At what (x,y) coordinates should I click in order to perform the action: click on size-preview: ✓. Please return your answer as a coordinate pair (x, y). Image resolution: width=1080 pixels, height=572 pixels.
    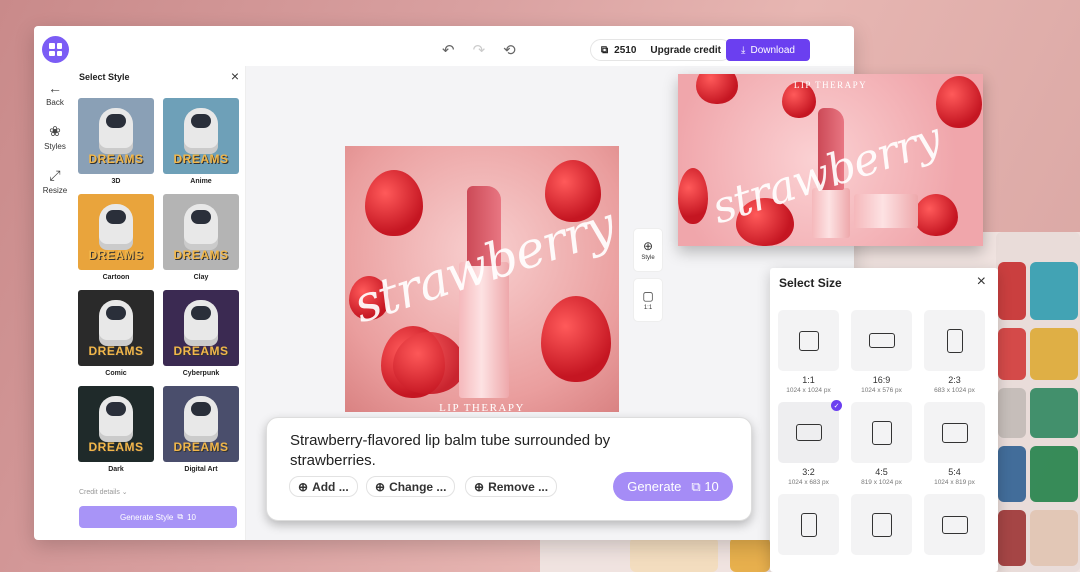
    Looking at the image, I should click on (810, 431).